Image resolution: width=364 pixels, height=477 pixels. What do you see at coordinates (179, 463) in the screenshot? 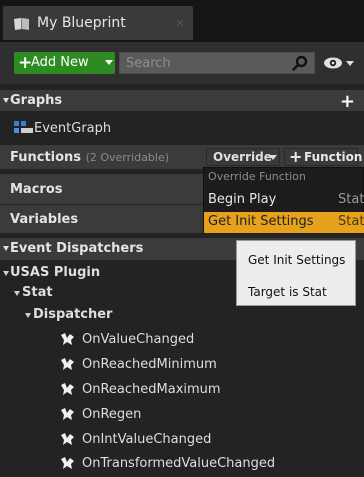
I see `tree-item-label: OnTransformedValueChanged` at bounding box center [179, 463].